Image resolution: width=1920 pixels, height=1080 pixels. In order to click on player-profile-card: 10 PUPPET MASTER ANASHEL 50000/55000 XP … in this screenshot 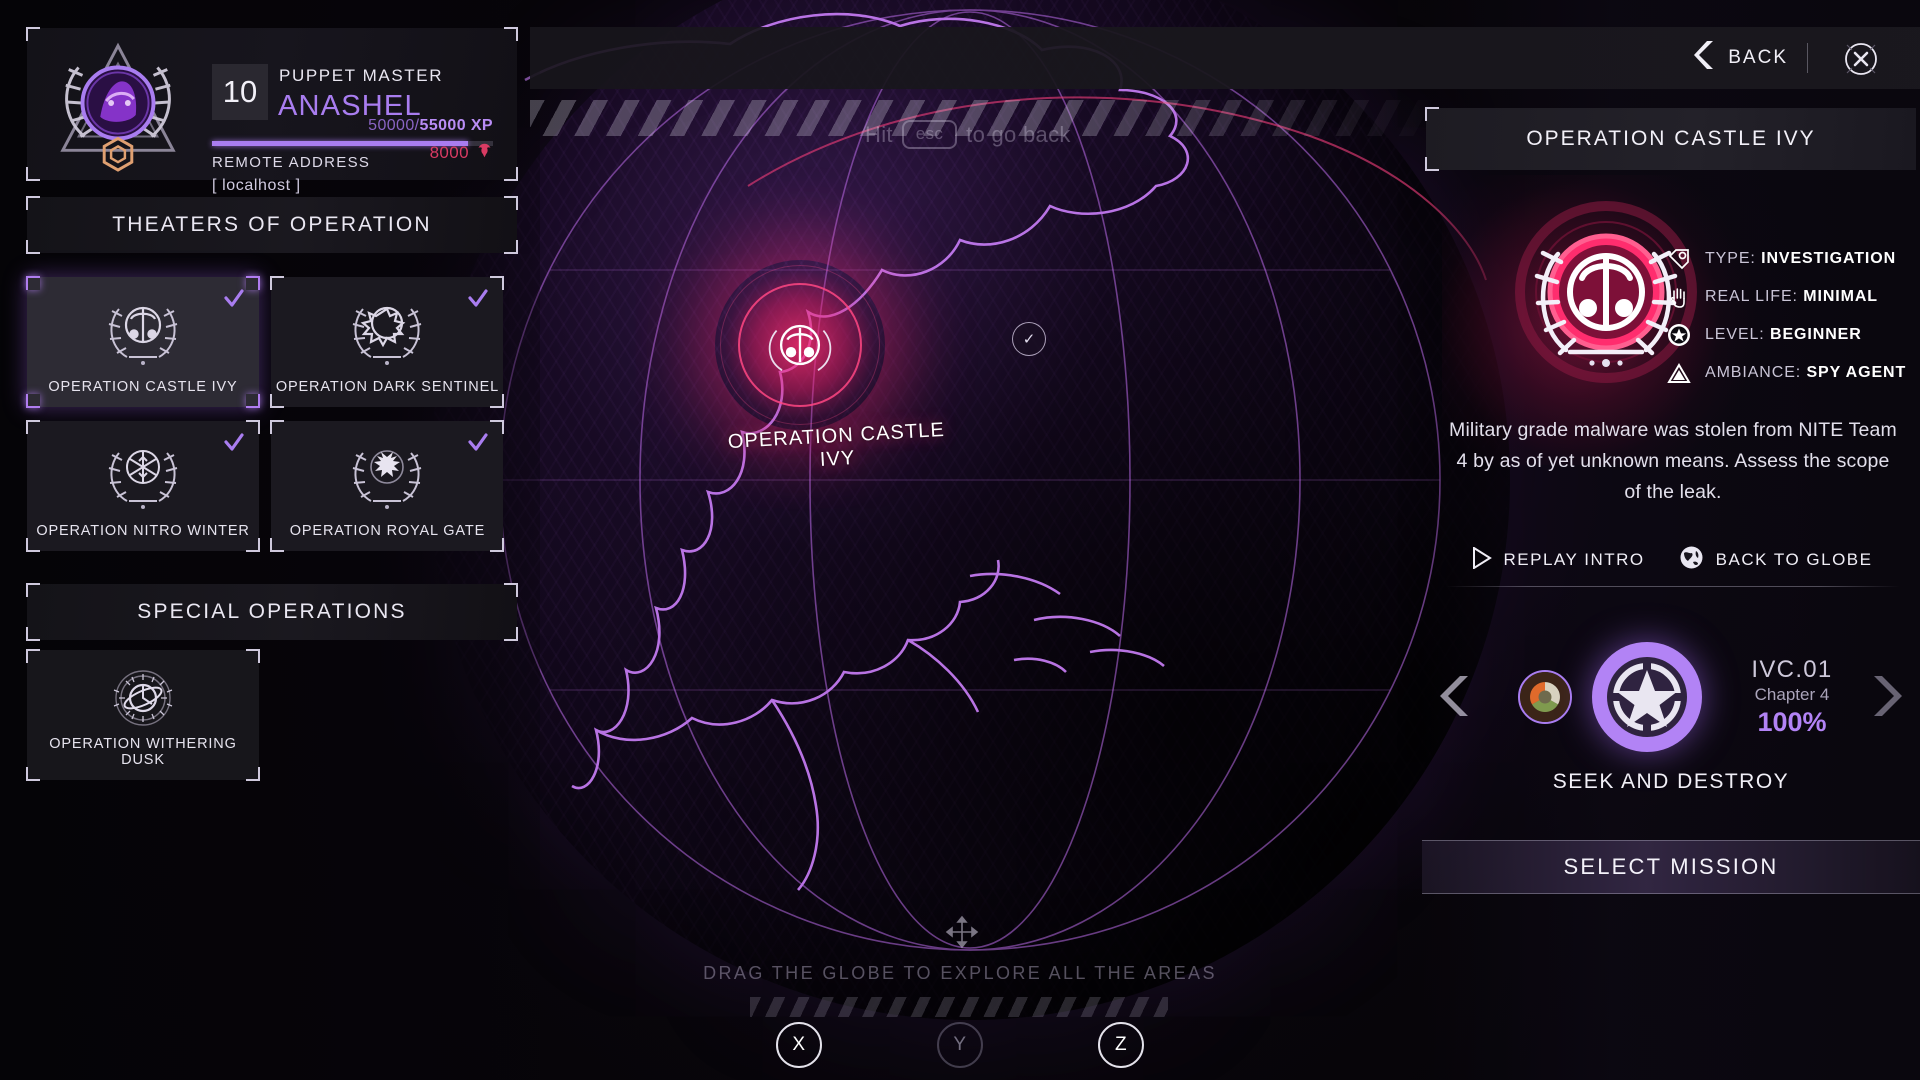, I will do `click(272, 110)`.